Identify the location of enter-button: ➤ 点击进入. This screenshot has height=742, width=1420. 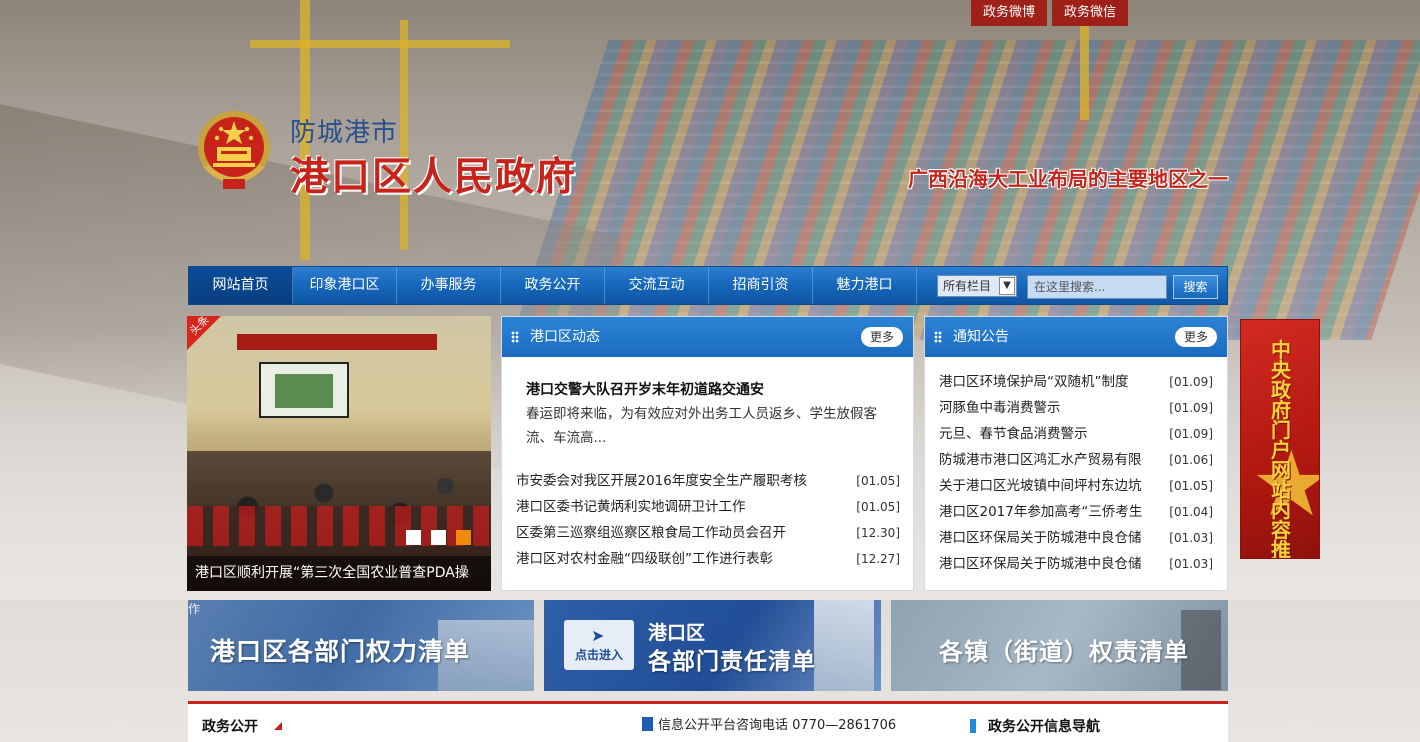
(599, 645).